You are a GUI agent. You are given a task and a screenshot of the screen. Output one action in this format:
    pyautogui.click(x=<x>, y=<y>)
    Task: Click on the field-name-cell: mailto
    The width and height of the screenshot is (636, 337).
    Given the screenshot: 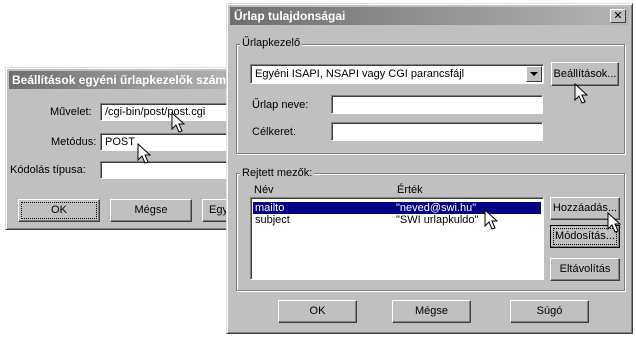 What is the action you would take?
    pyautogui.click(x=270, y=208)
    